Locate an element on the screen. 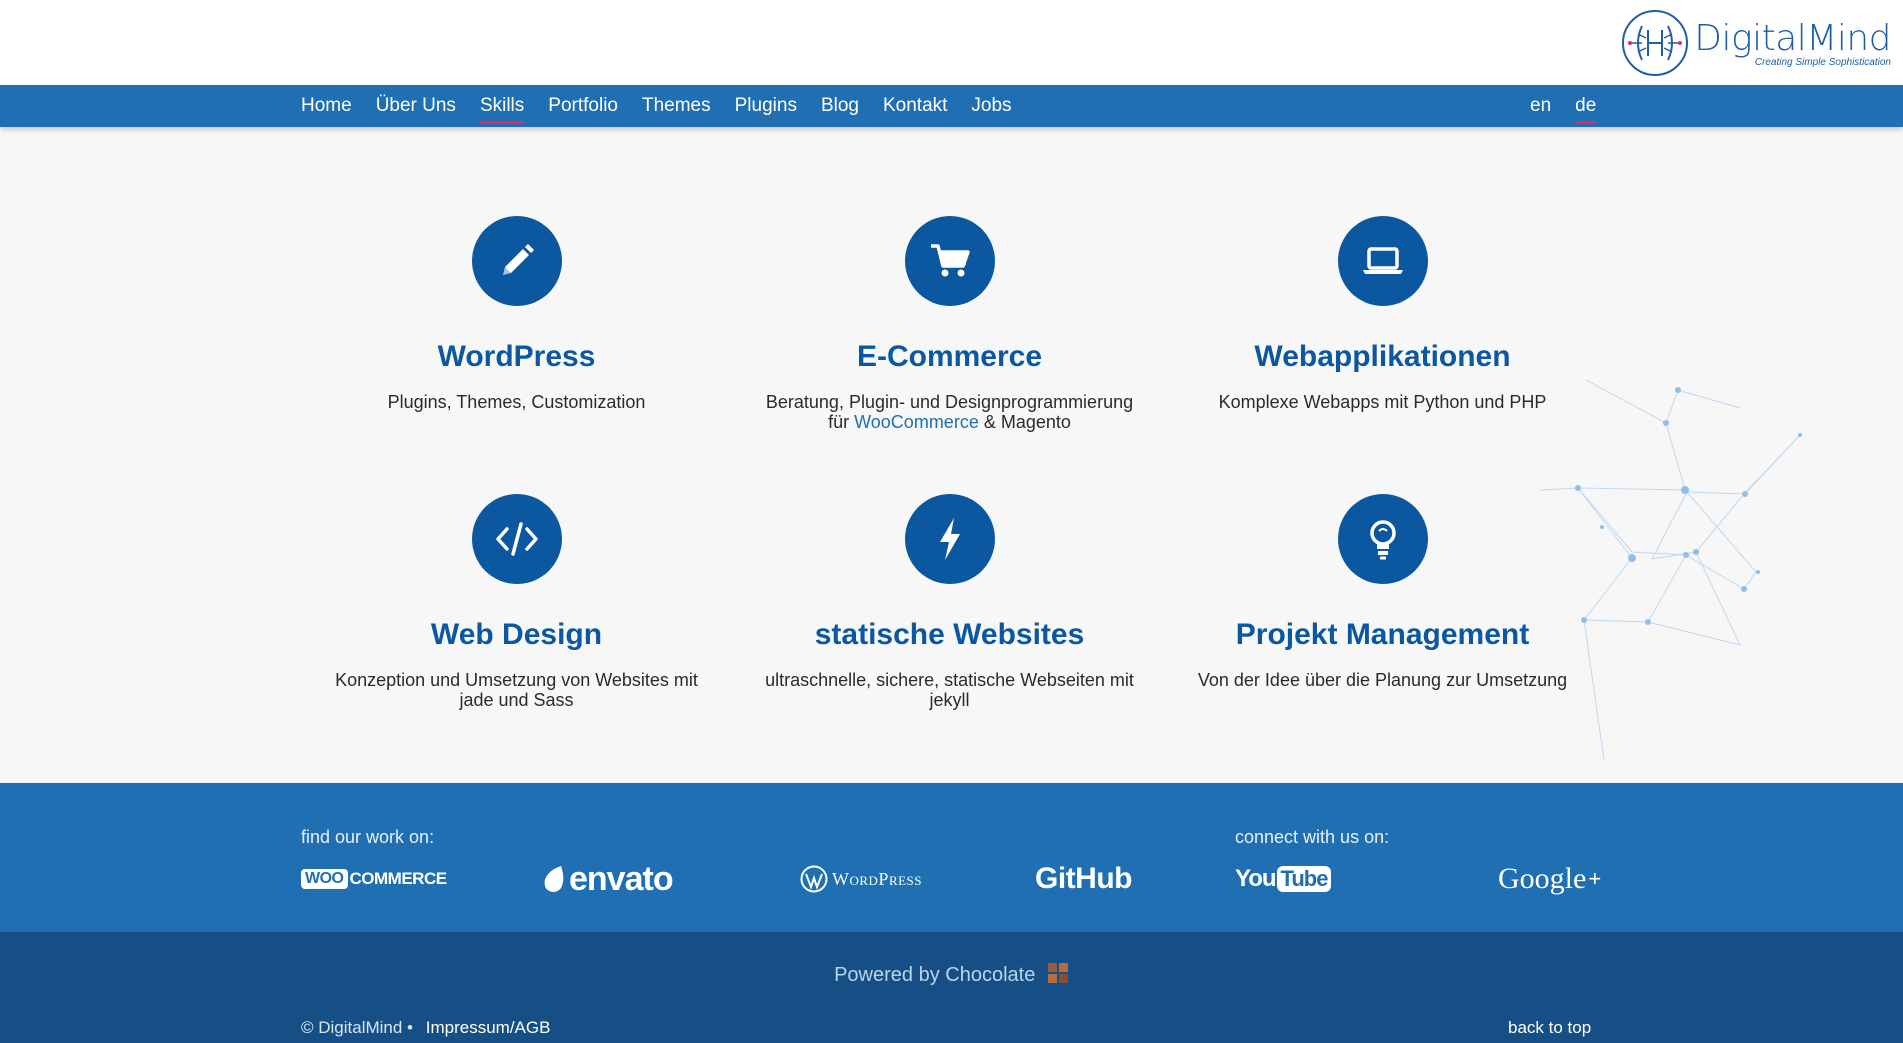  woocommerce-link: WooCommerce is located at coordinates (916, 422).